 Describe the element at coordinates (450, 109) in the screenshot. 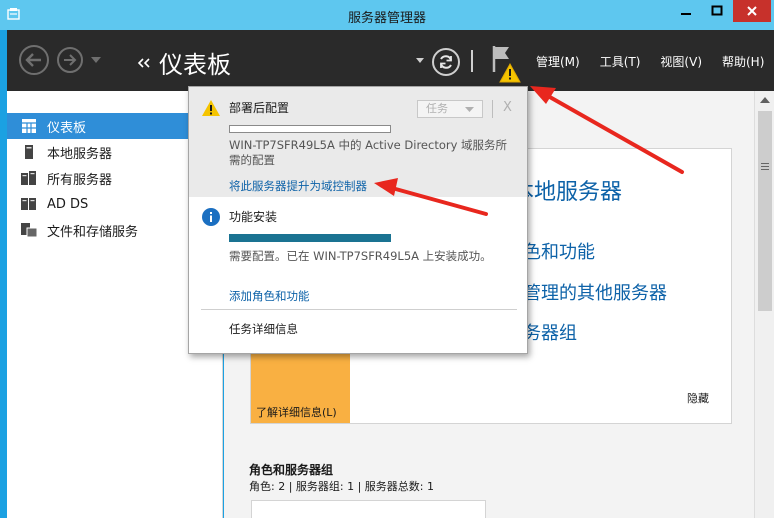

I see `task-dropdown: 任务` at that location.